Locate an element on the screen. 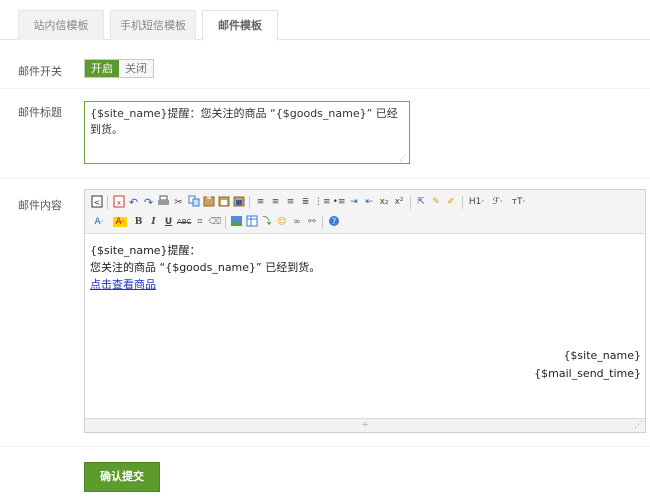 The height and width of the screenshot is (498, 650). italic-icon: I is located at coordinates (153, 222).